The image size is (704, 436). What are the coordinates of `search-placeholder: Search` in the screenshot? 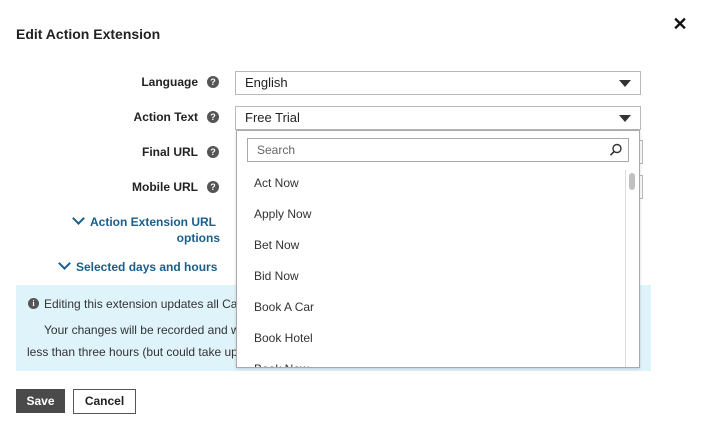 It's located at (276, 150).